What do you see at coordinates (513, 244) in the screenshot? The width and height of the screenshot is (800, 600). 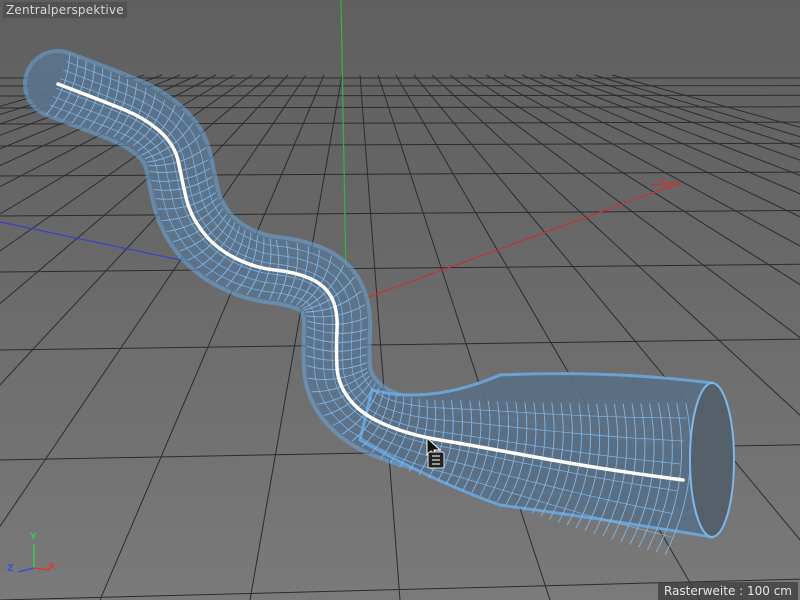 I see `world-x-axis` at bounding box center [513, 244].